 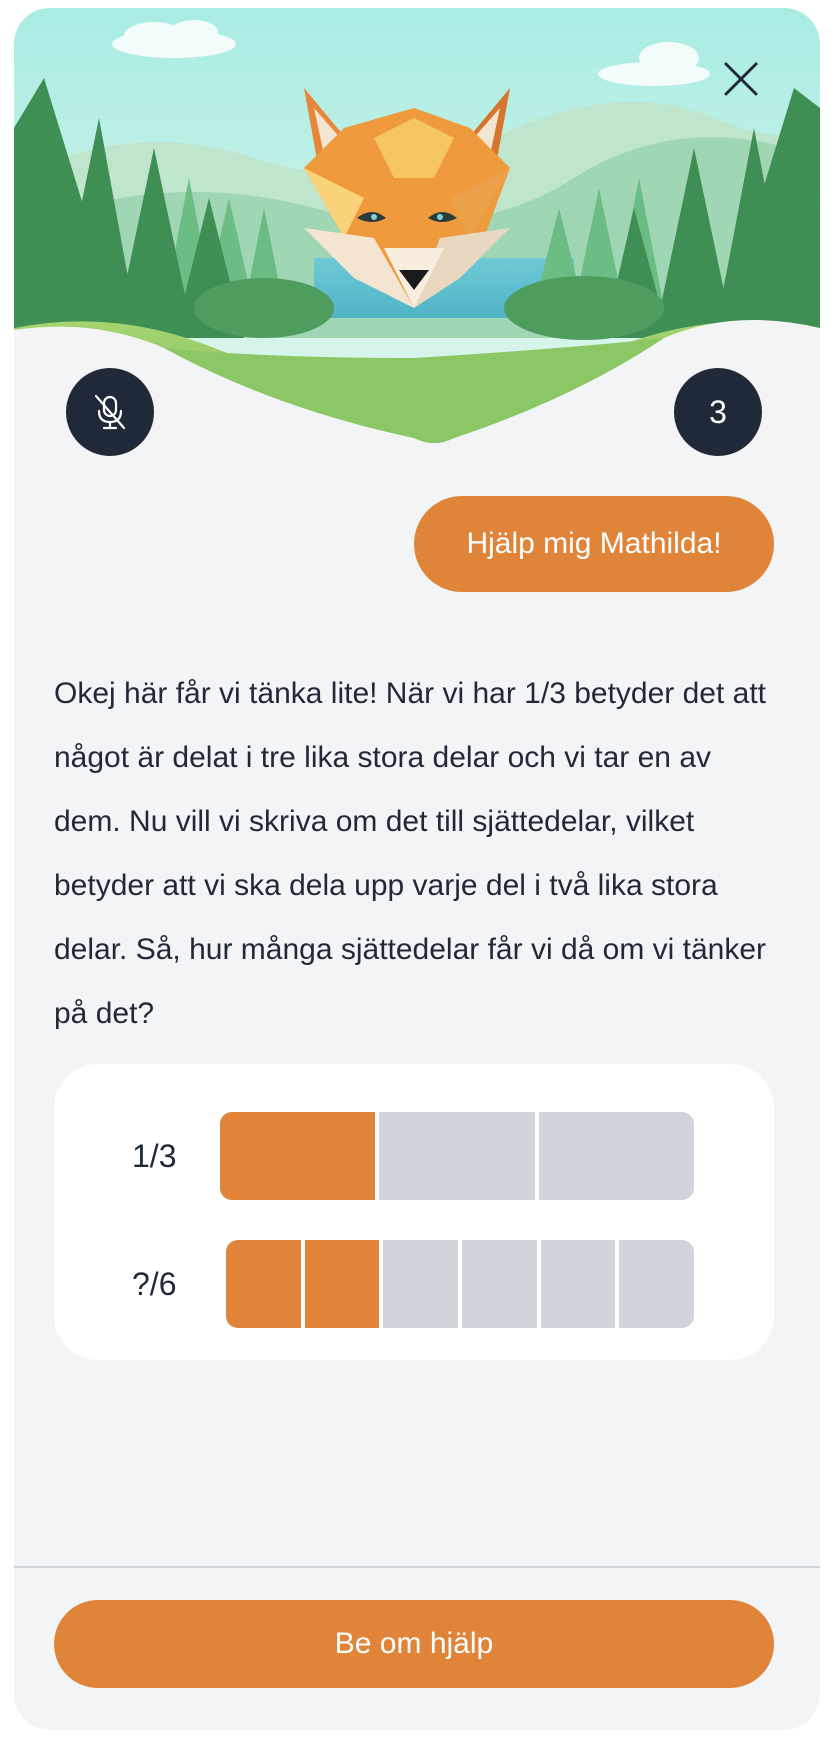 I want to click on counter-badge: 3, so click(x=718, y=412).